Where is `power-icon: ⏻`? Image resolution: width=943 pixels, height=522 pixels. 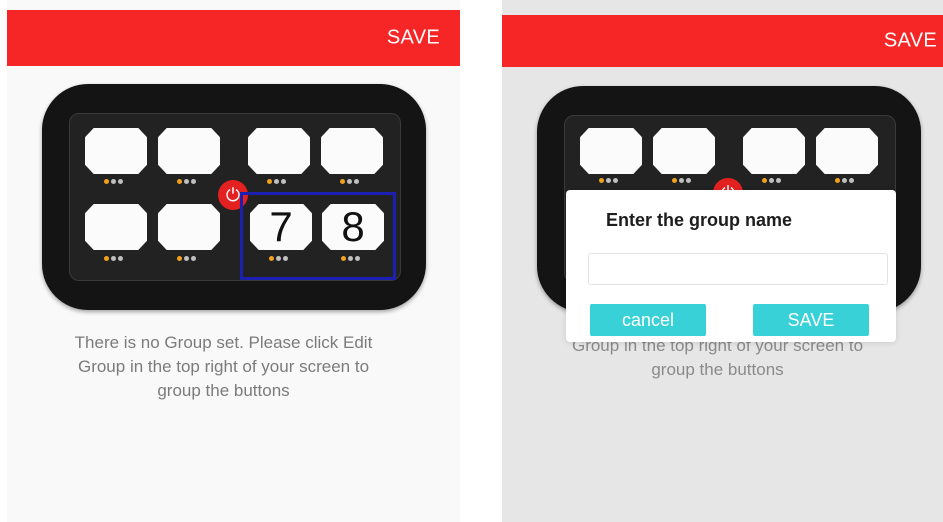 power-icon: ⏻ is located at coordinates (233, 194).